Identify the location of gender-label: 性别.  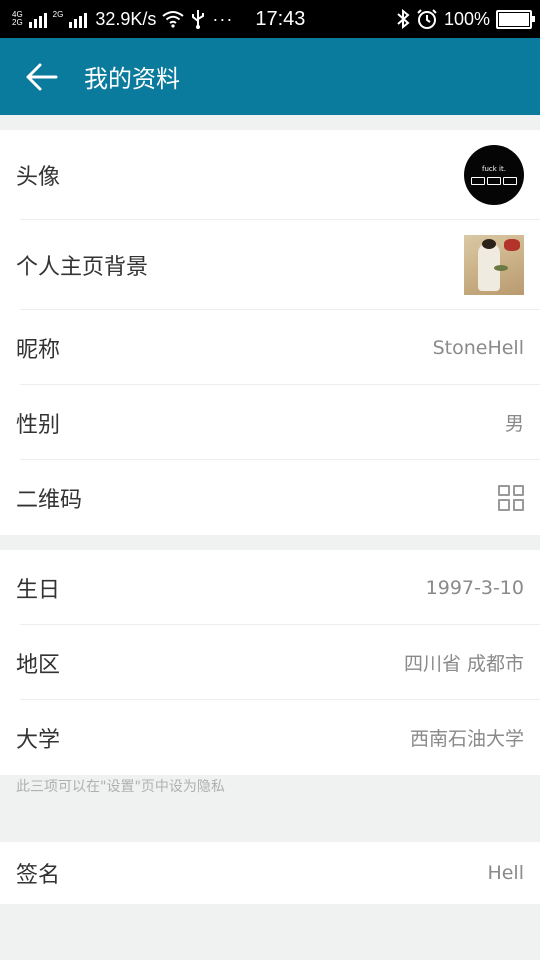
(38, 425).